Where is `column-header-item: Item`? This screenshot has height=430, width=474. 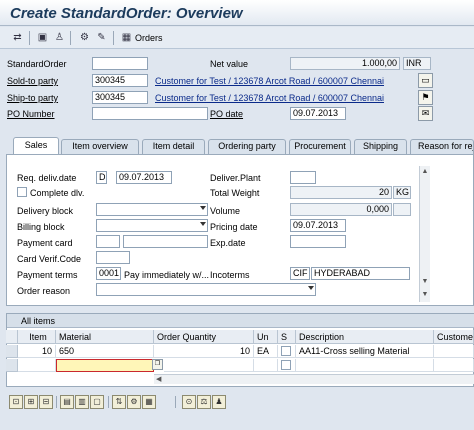
column-header-item: Item is located at coordinates (37, 337).